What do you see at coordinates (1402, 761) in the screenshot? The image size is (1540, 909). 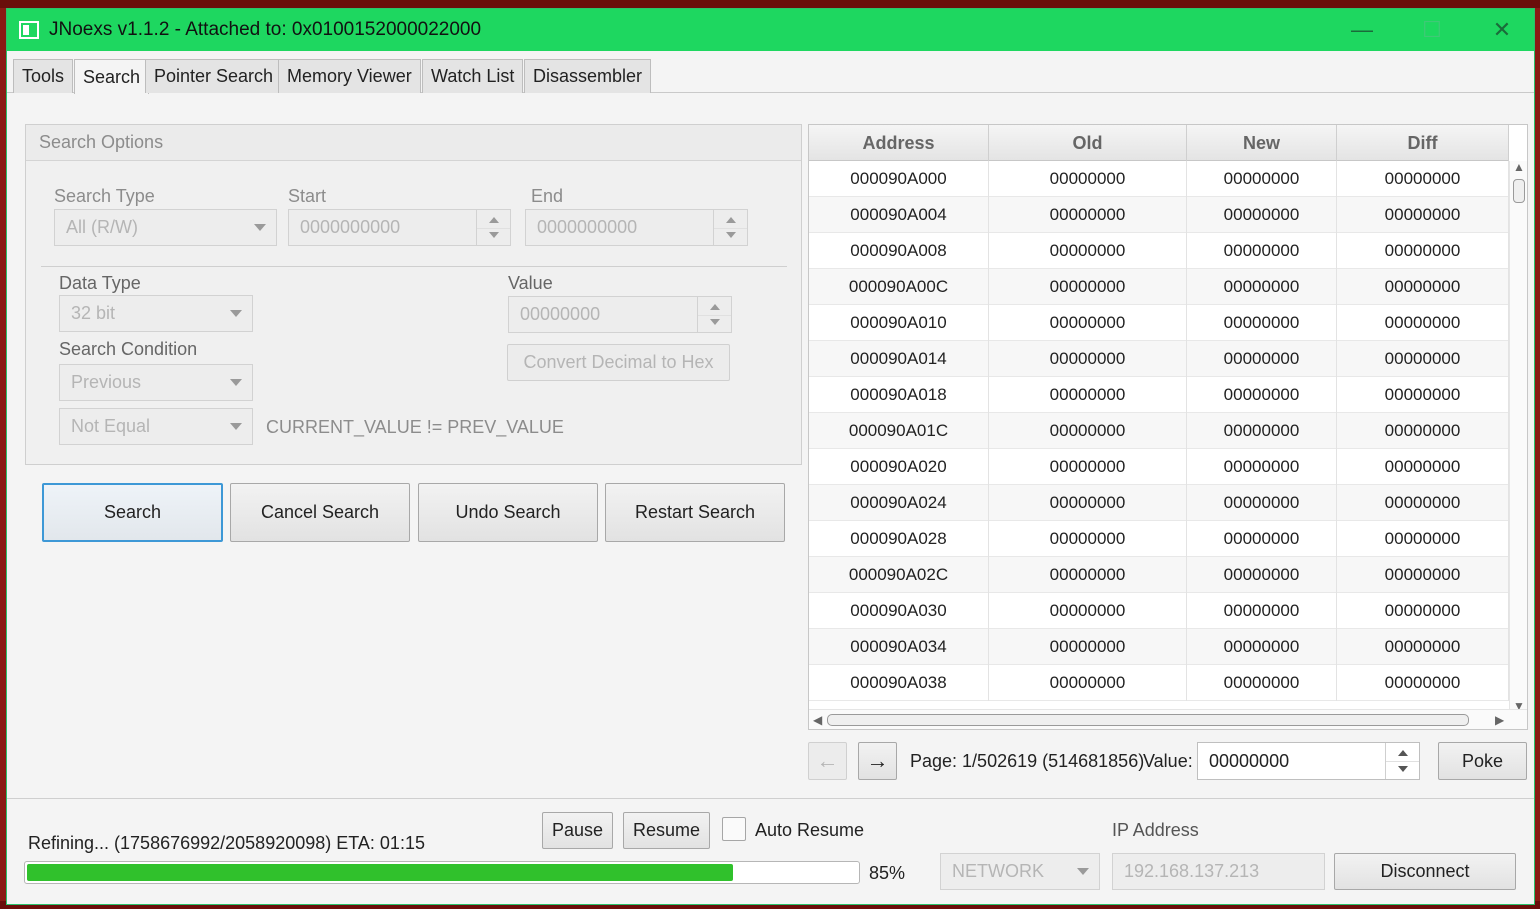 I see `poke-value-spinner` at bounding box center [1402, 761].